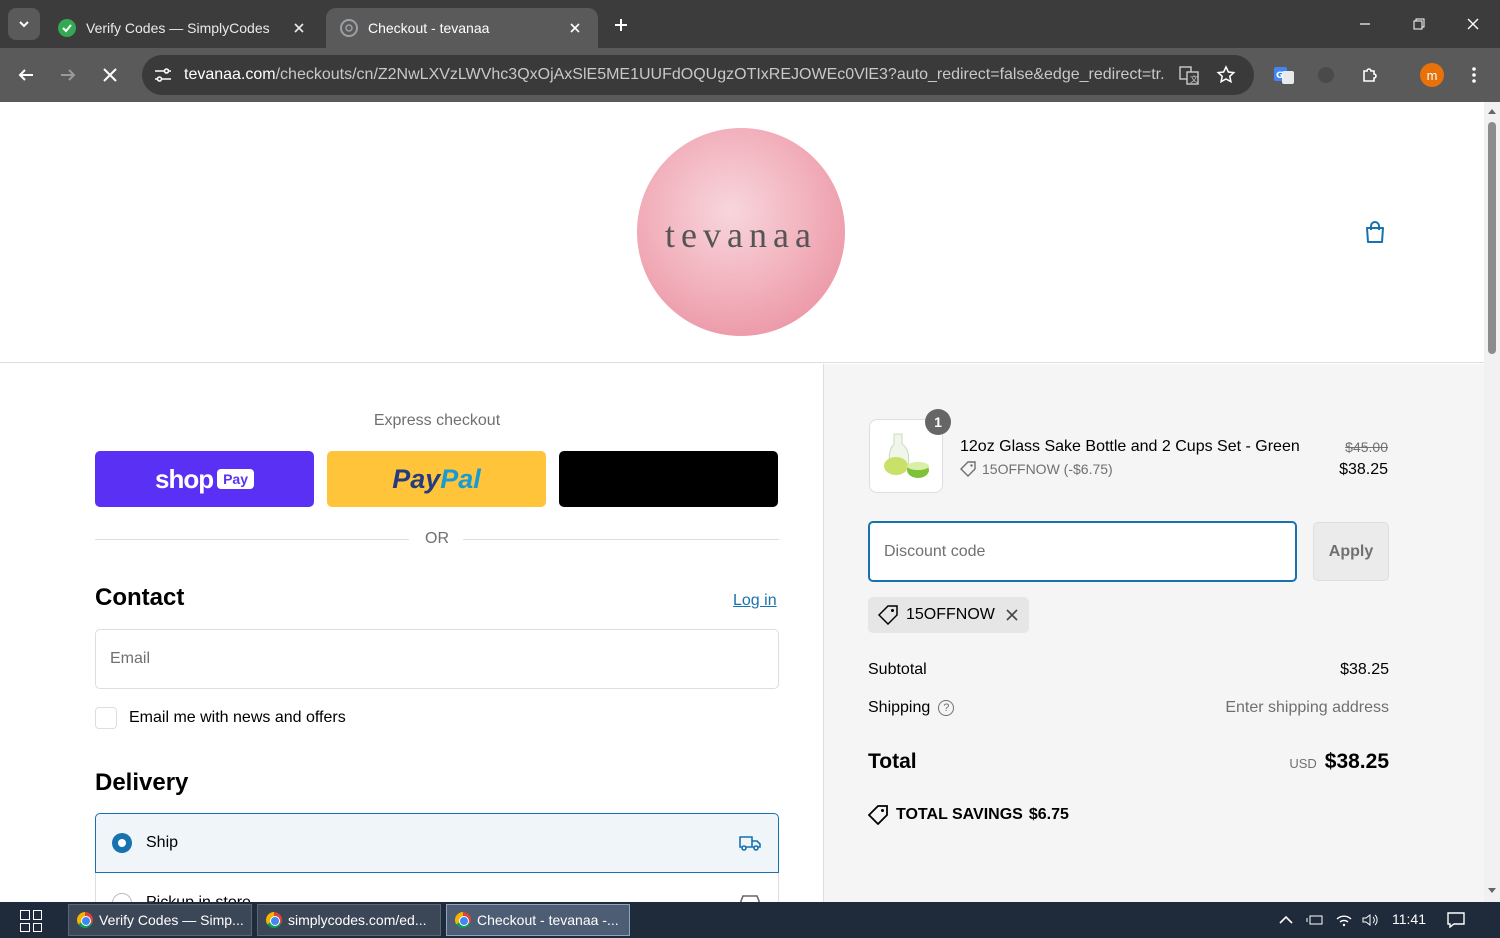 This screenshot has height=938, width=1500. I want to click on restore-button, so click(1419, 24).